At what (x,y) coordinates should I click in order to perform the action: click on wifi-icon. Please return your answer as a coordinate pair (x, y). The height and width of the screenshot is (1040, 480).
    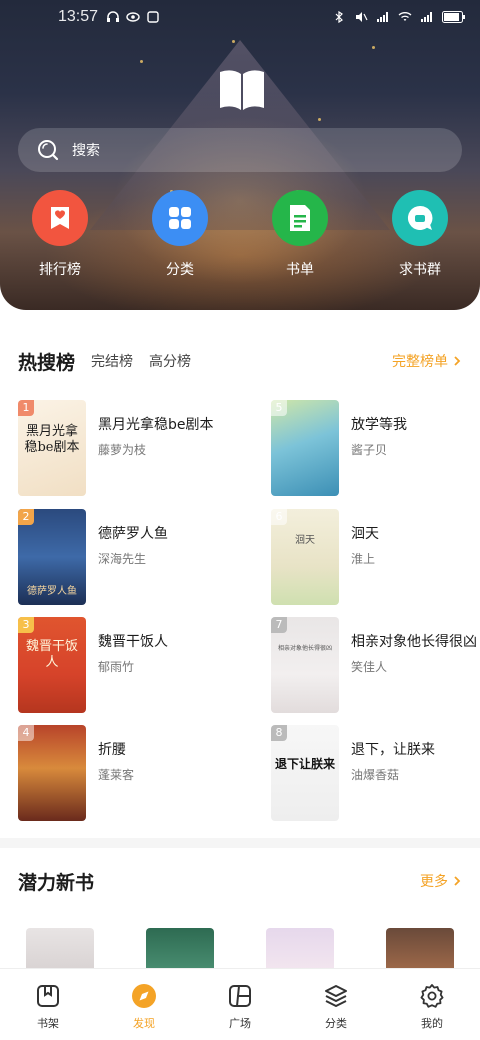
    Looking at the image, I should click on (405, 16).